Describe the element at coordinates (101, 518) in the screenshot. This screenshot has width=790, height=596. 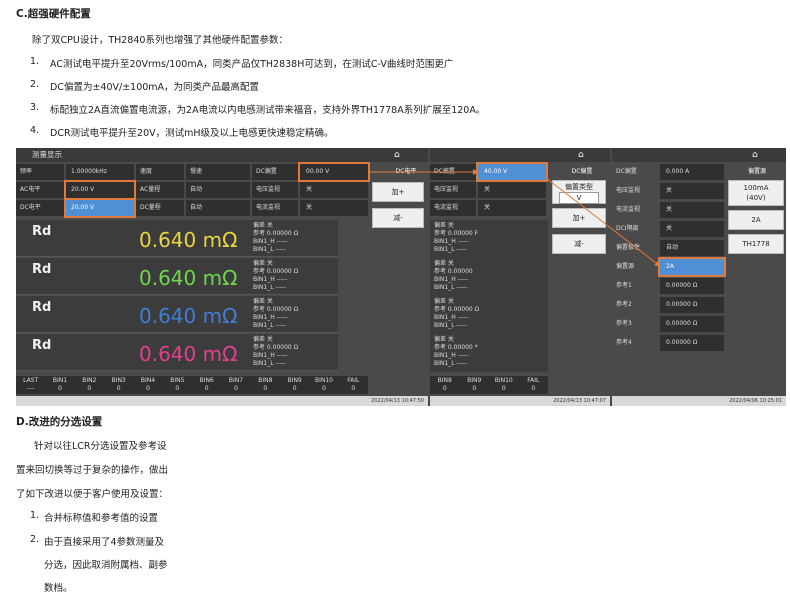
I see `list-item: 合并标称值和参考值的设置` at that location.